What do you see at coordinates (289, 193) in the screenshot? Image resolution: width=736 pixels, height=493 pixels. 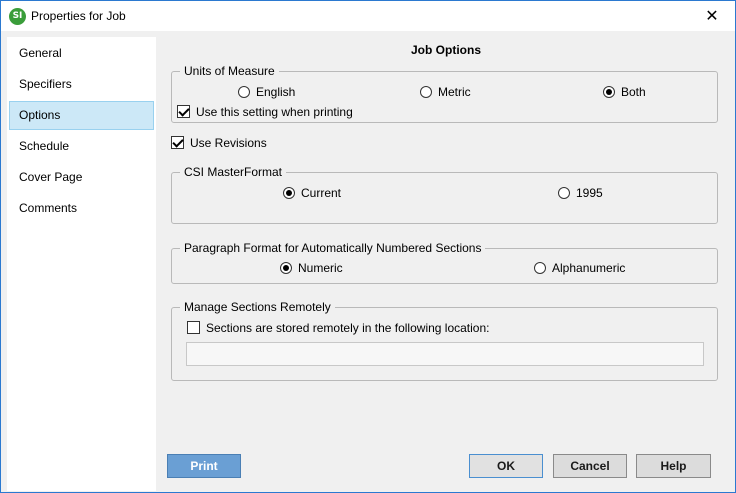 I see `radio-current-indicator` at bounding box center [289, 193].